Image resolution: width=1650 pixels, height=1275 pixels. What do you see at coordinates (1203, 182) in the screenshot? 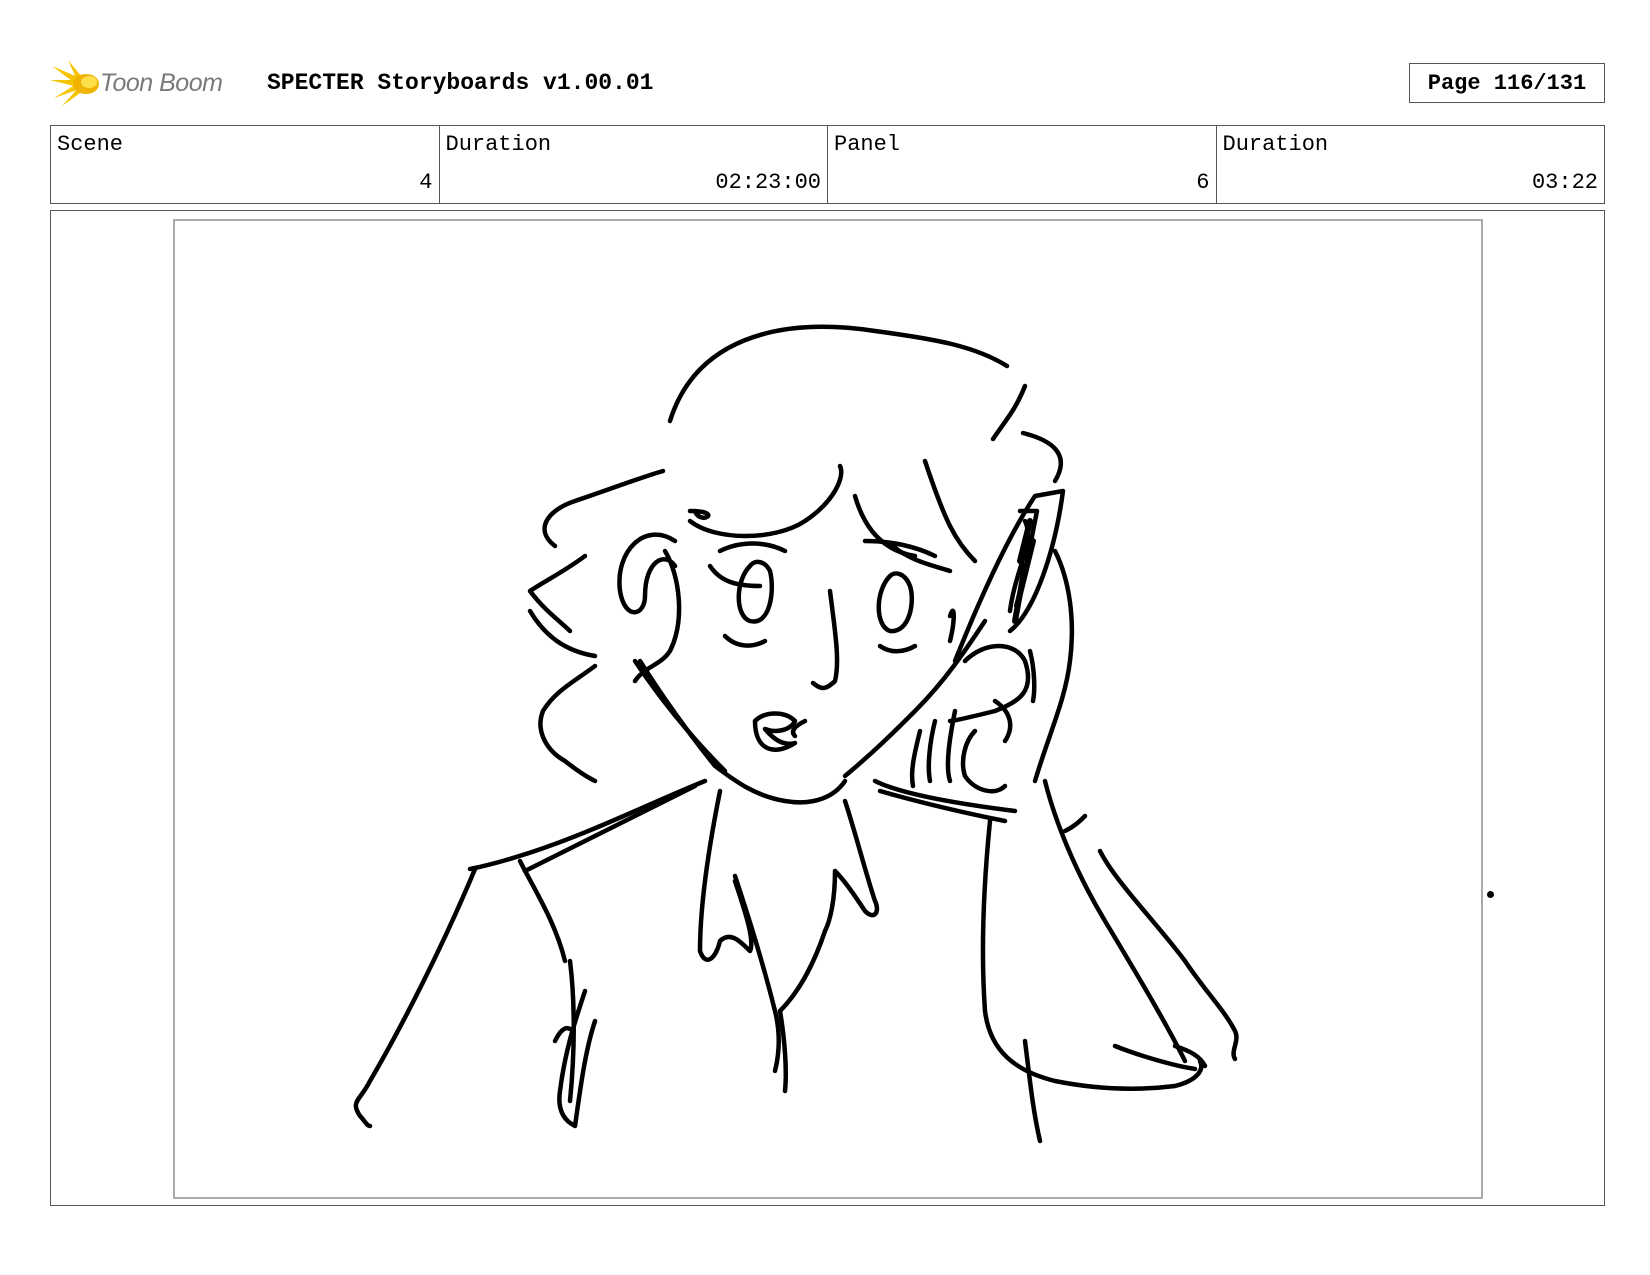
I see `panel-value: 6` at bounding box center [1203, 182].